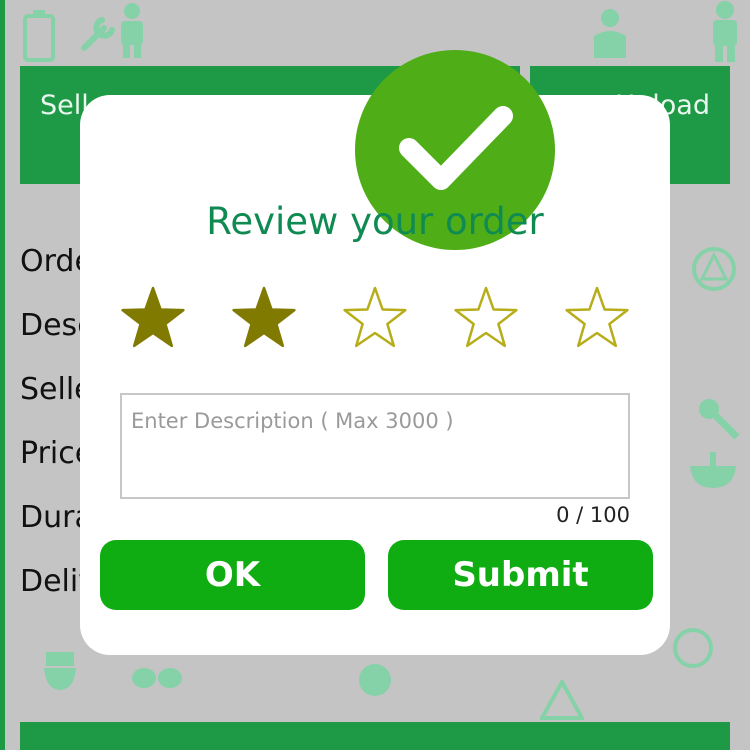 This screenshot has width=750, height=750. Describe the element at coordinates (593, 515) in the screenshot. I see `character-counter: 0 / 100` at that location.